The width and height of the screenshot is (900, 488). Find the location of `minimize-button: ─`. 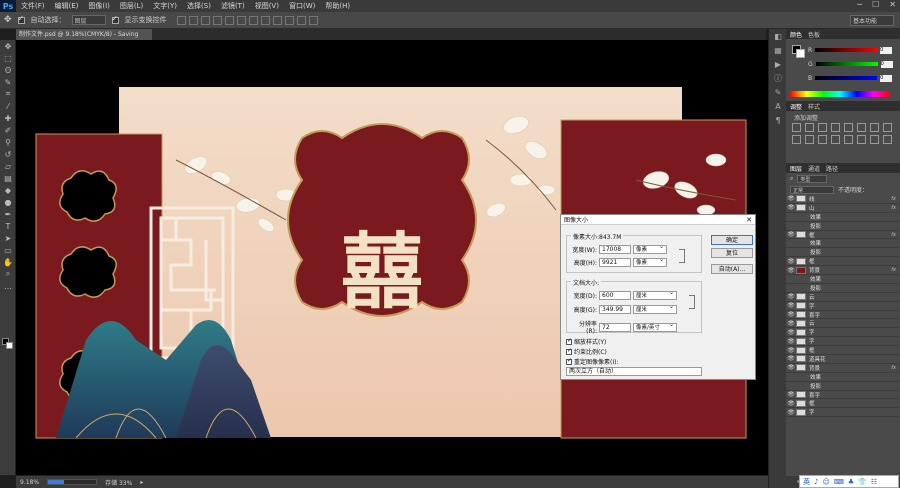

minimize-button: ─ is located at coordinates (859, 4).